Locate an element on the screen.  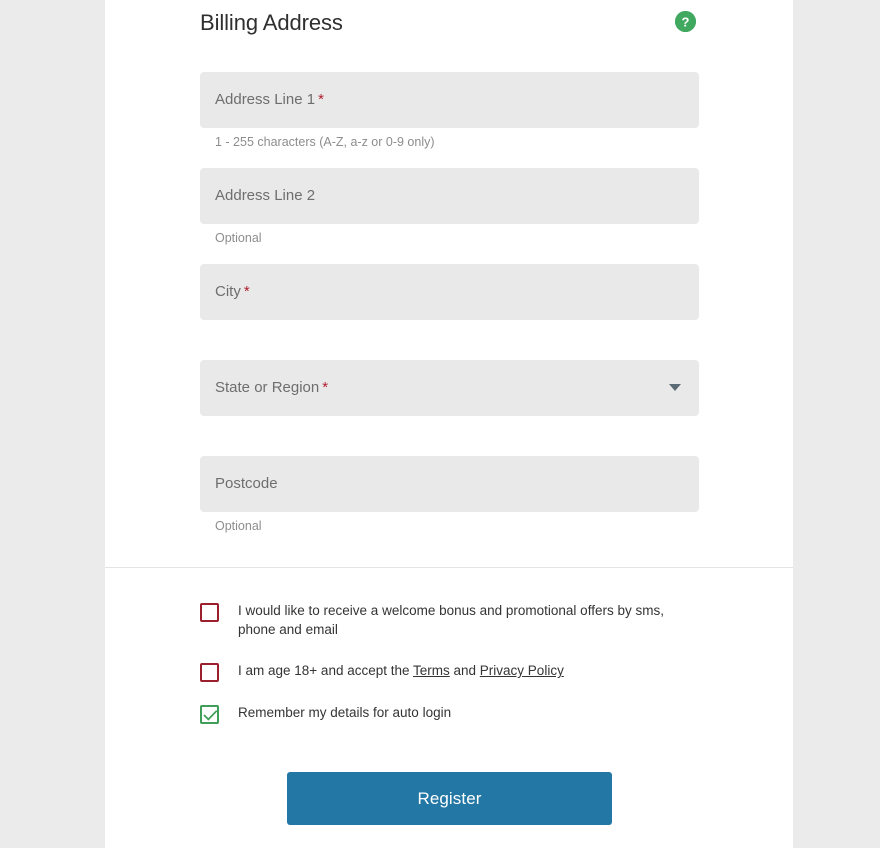
register-button: Register is located at coordinates (449, 798).